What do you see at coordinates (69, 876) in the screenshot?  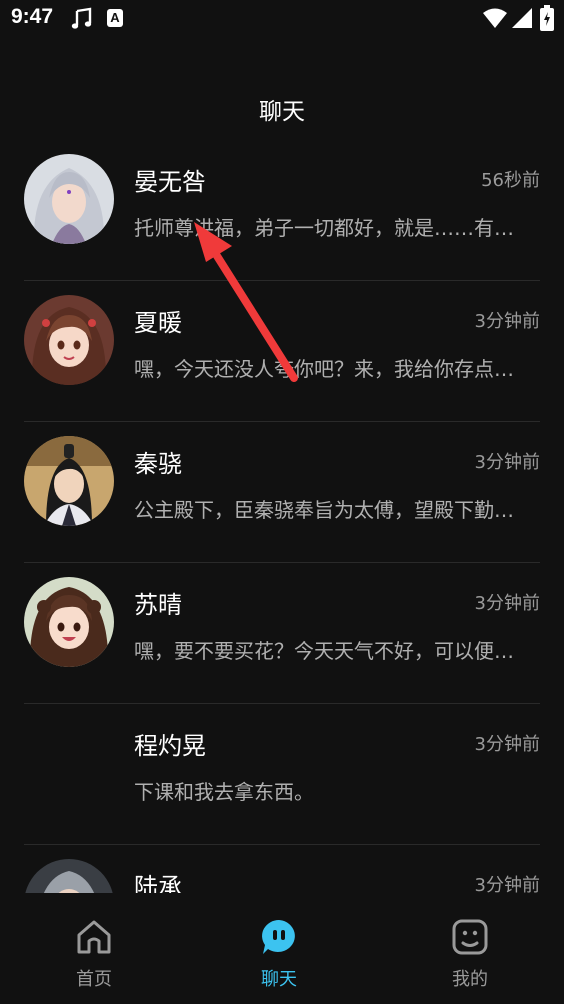 I see `grey-haired-man-avatar` at bounding box center [69, 876].